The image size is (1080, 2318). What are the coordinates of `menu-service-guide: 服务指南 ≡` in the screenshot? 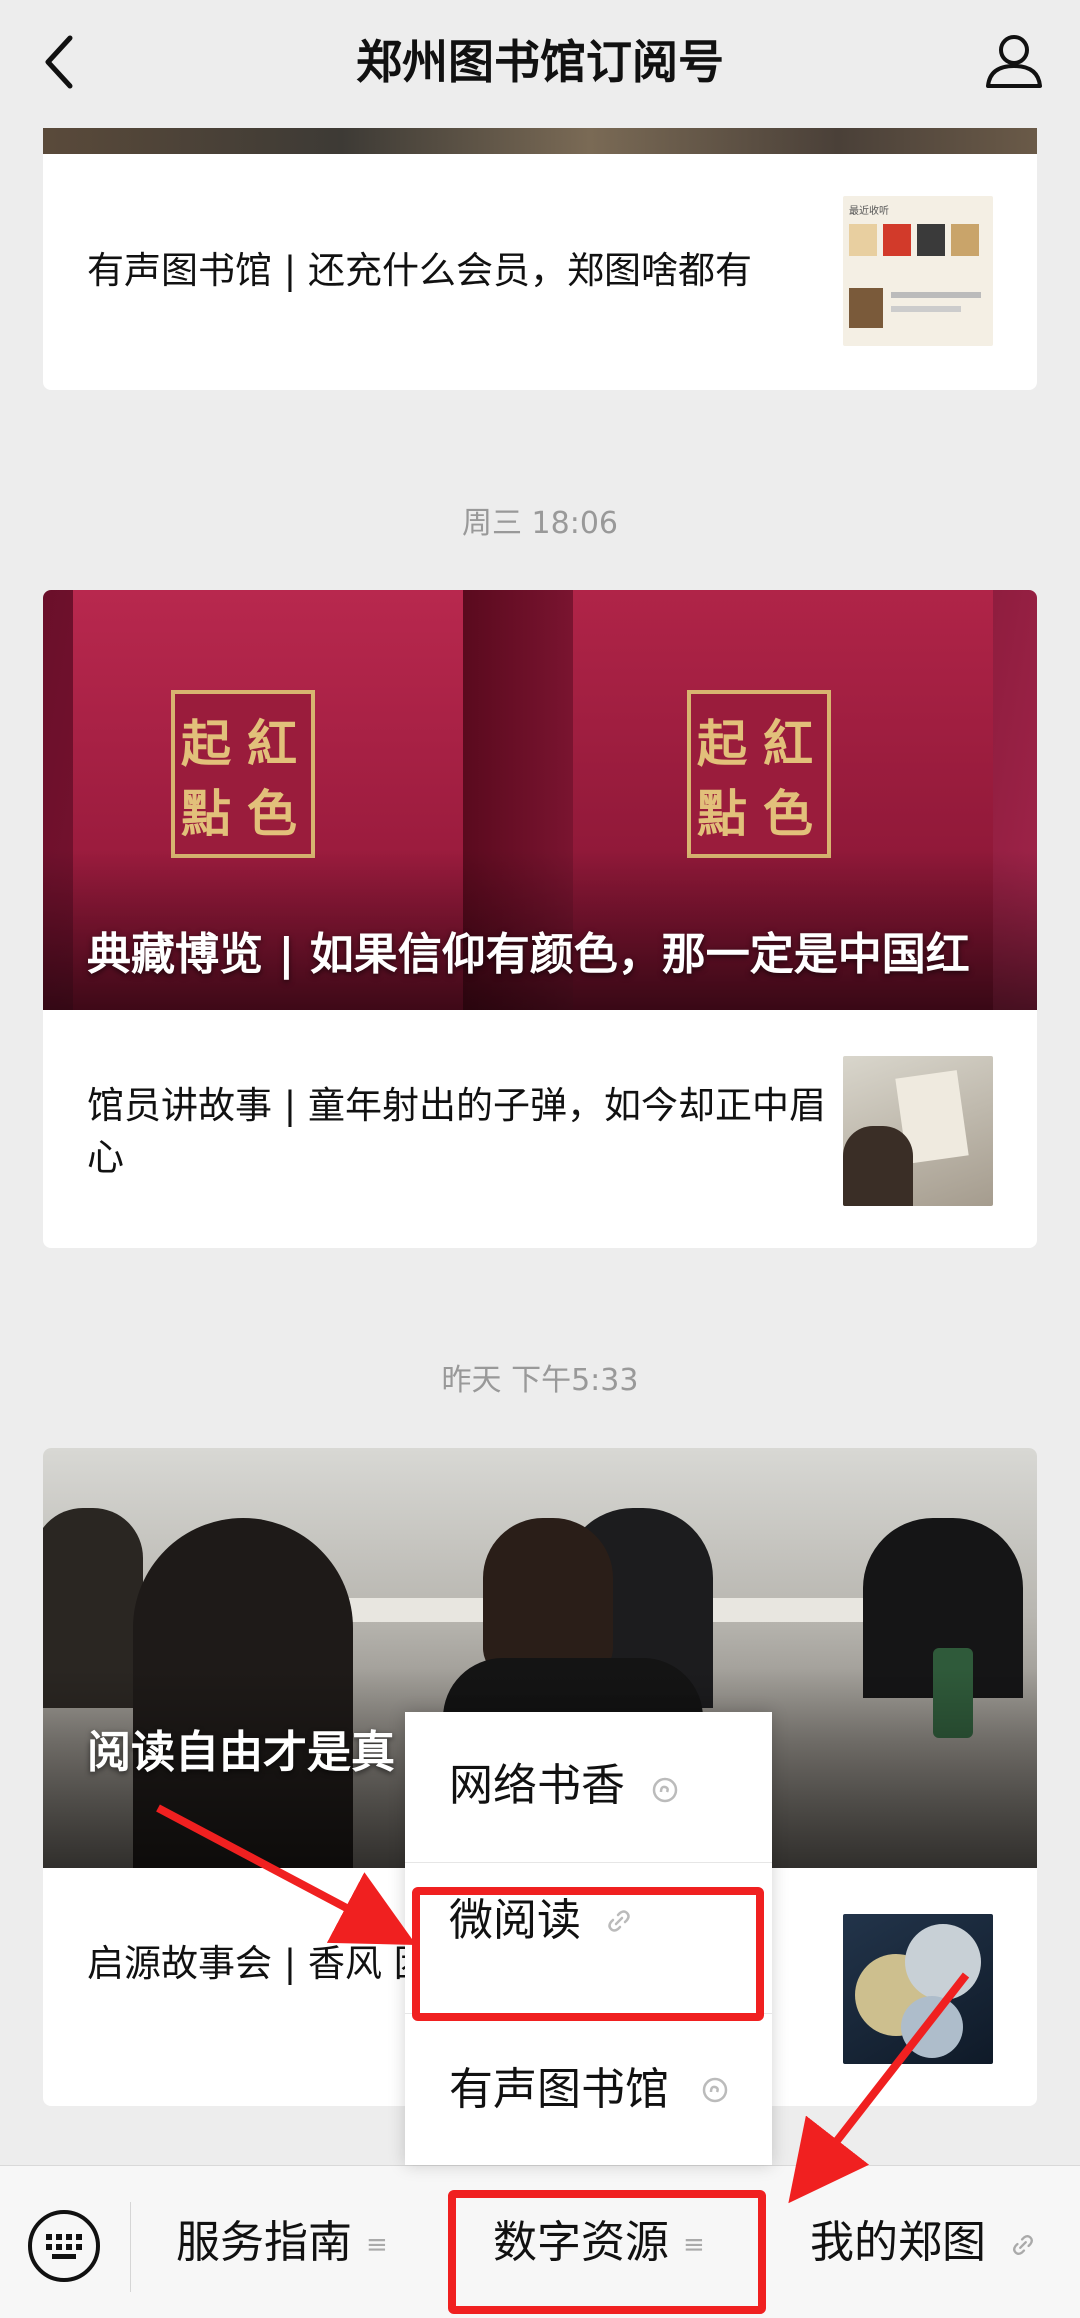 It's located at (282, 2243).